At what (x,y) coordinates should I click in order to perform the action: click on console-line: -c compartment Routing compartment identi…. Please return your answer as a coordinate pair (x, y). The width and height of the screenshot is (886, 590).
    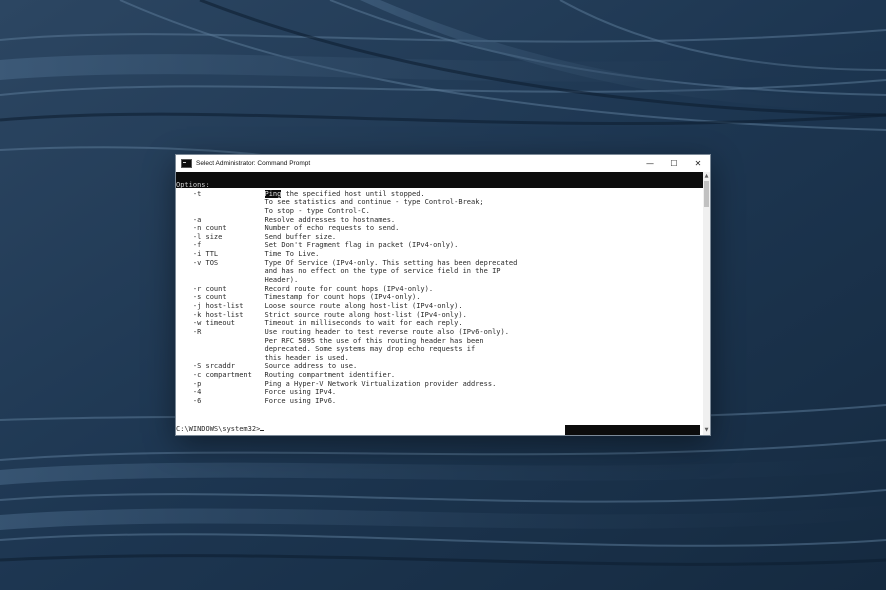
    Looking at the image, I should click on (346, 375).